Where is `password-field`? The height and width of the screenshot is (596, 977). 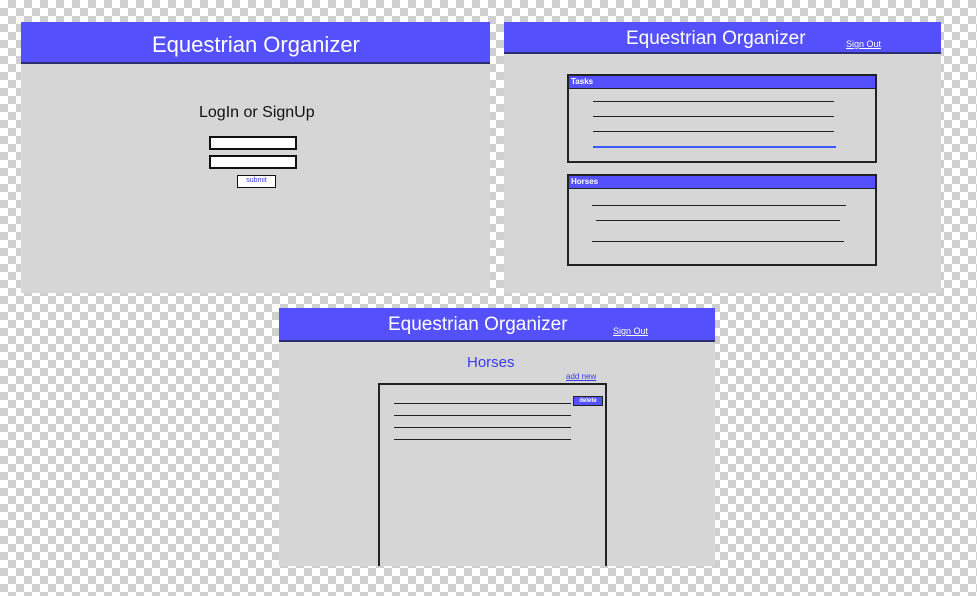 password-field is located at coordinates (253, 162).